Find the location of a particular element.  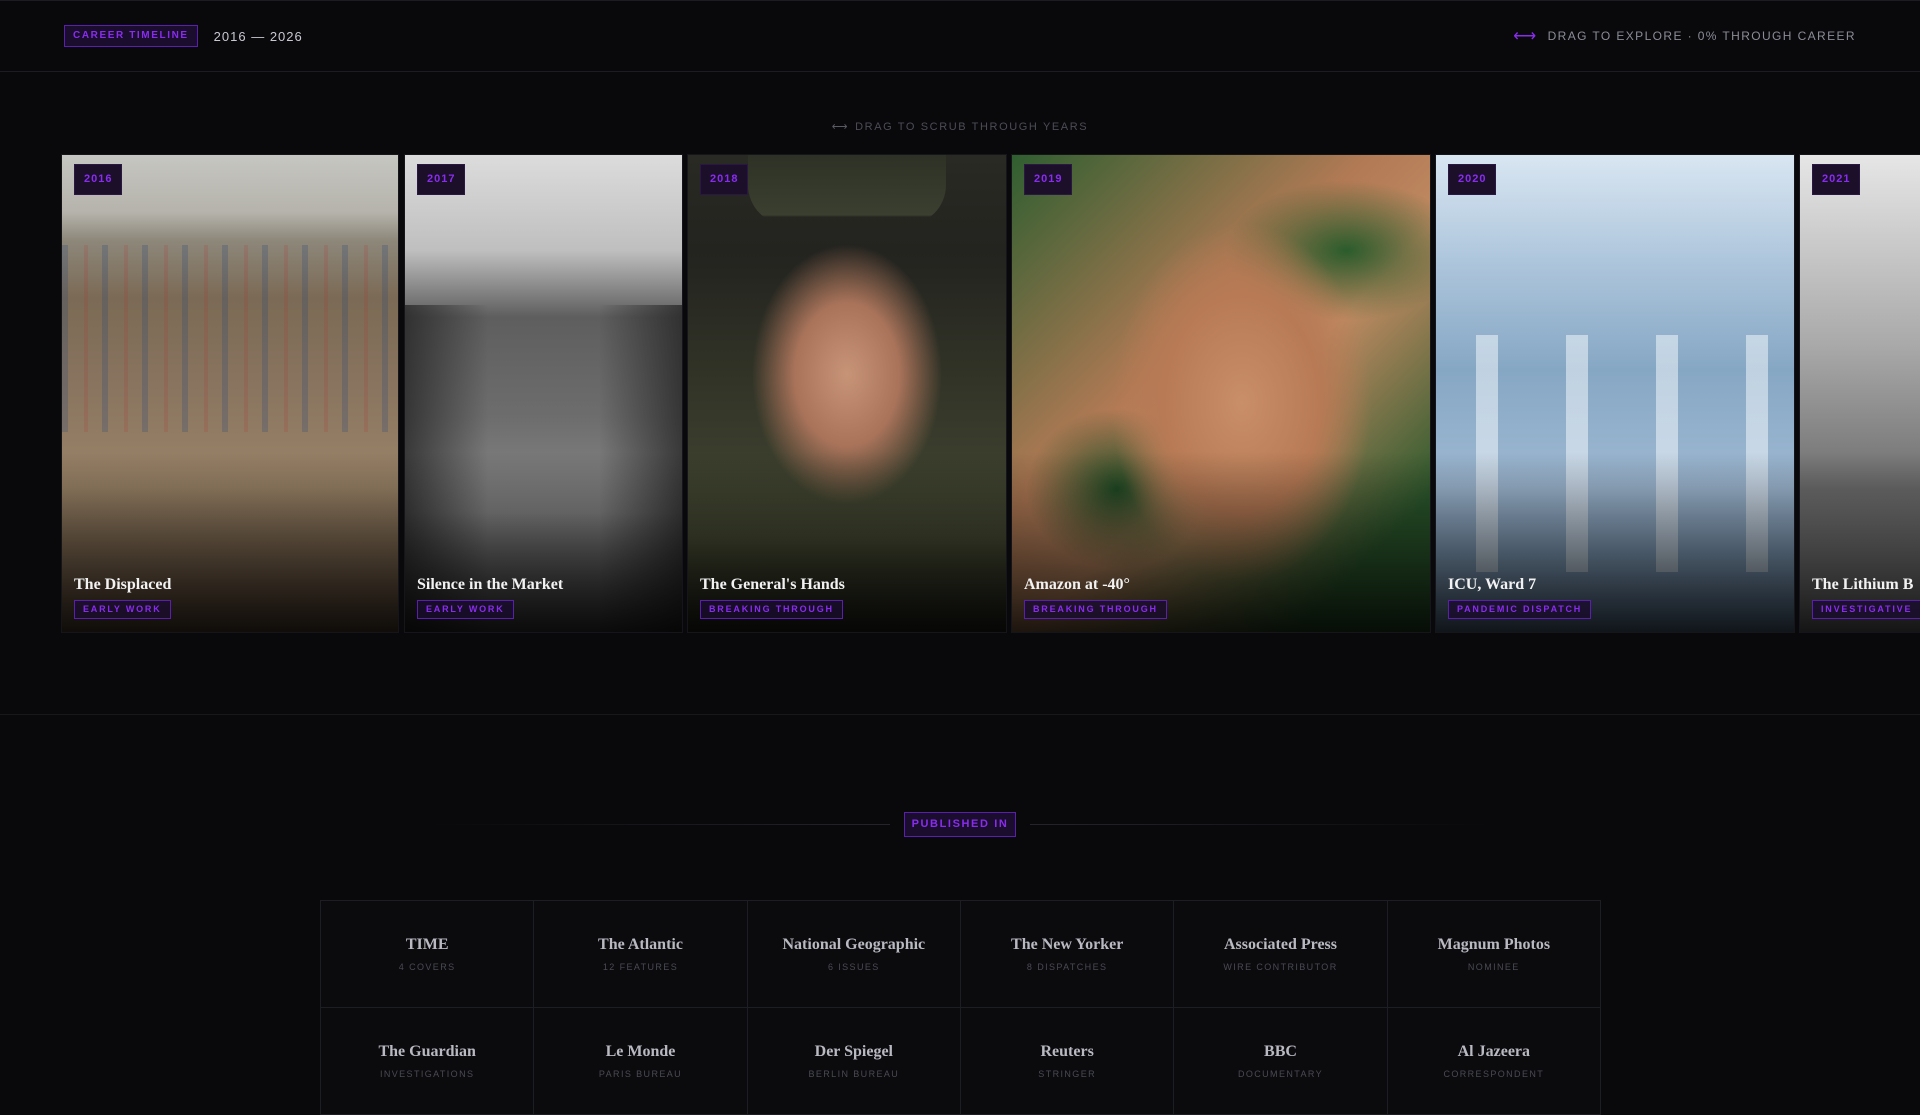

outlet-name: Associated Press is located at coordinates (1280, 944).